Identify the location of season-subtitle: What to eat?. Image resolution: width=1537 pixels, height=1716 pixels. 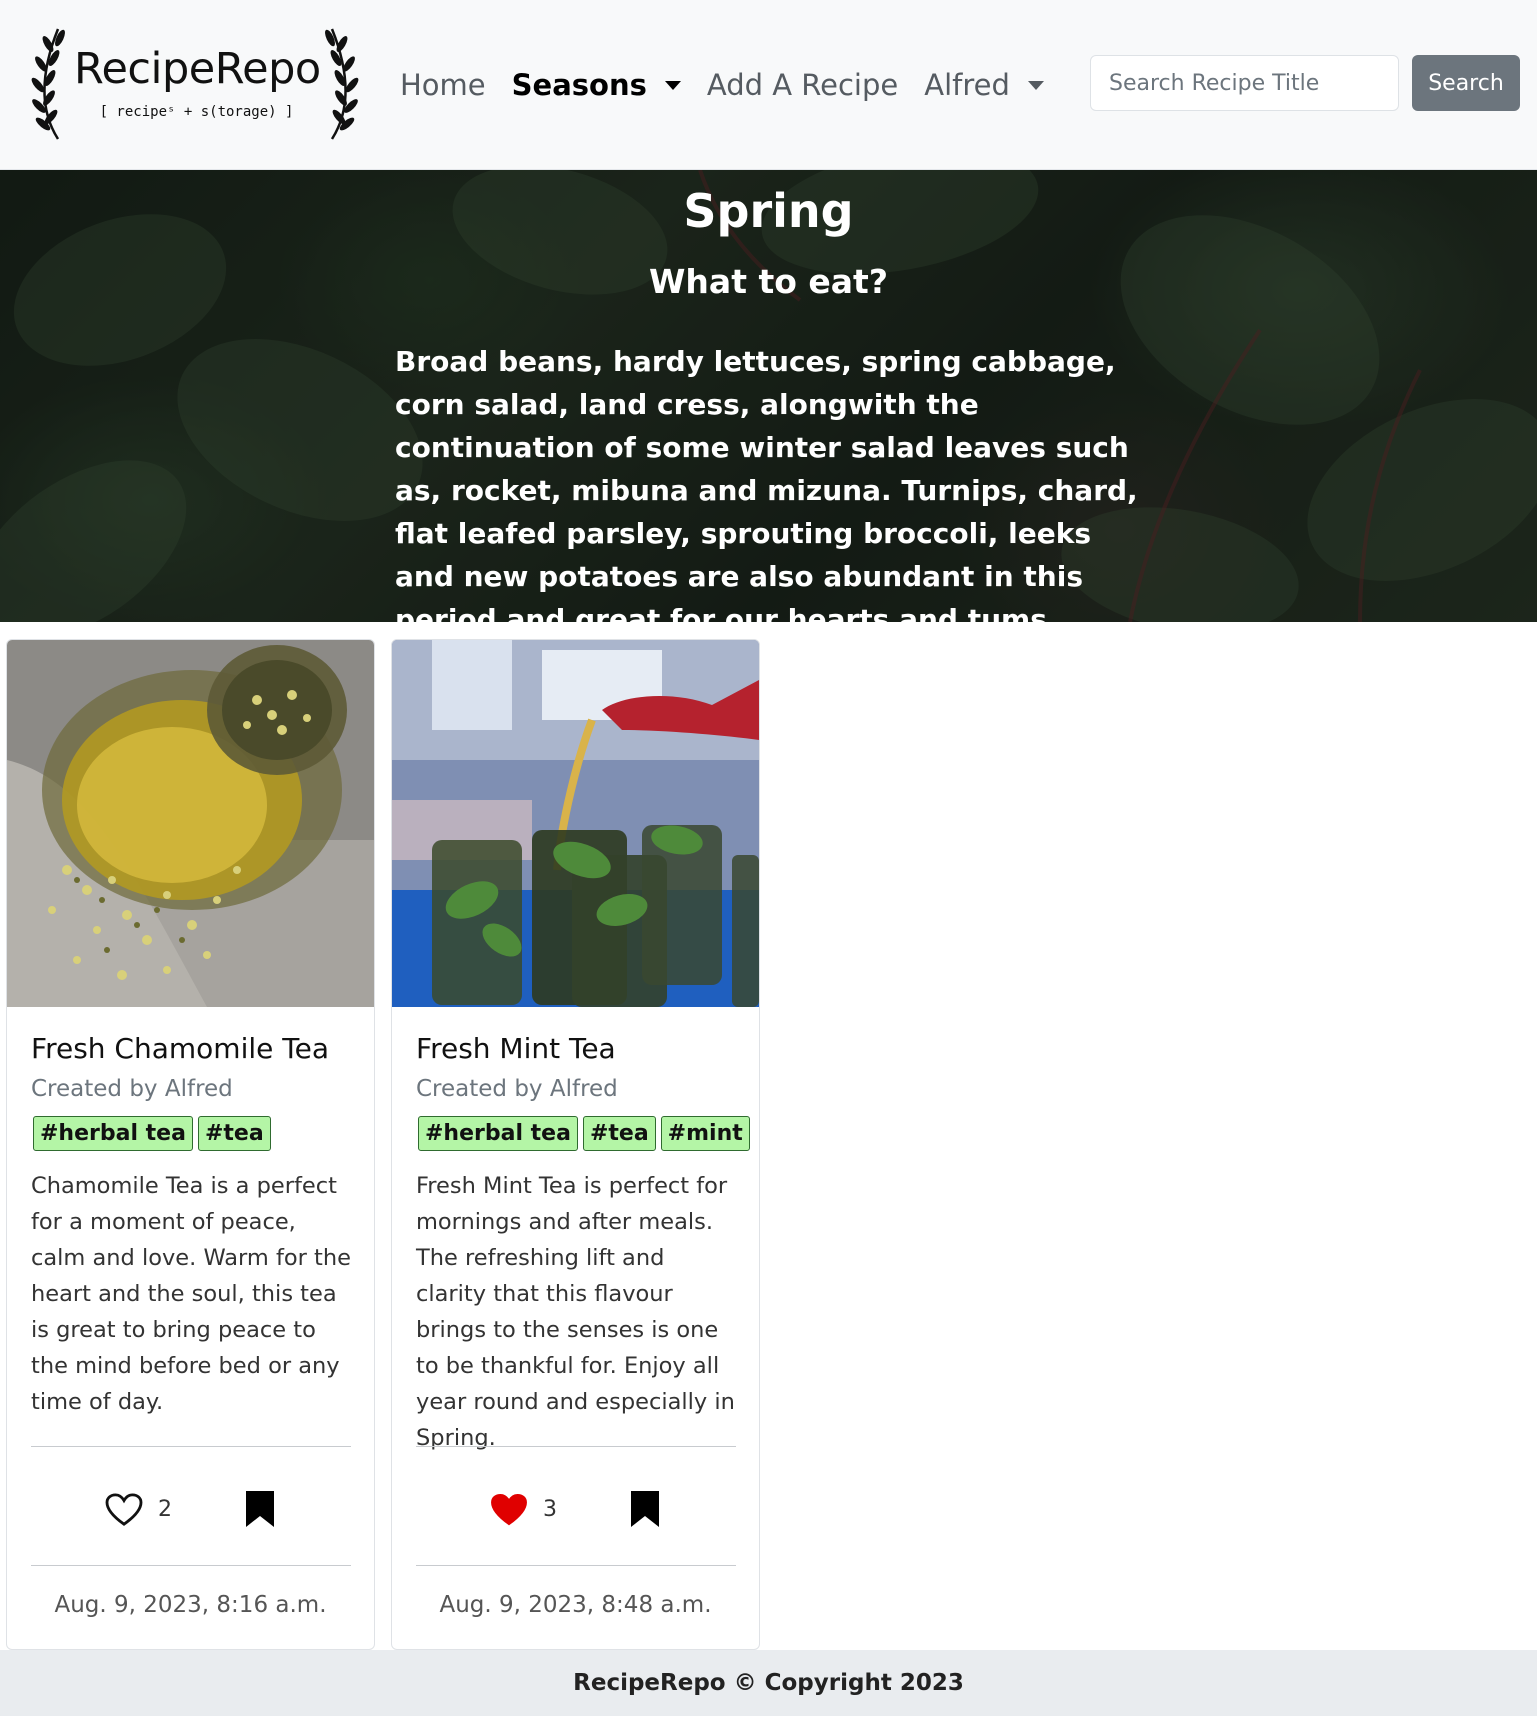
(768, 281).